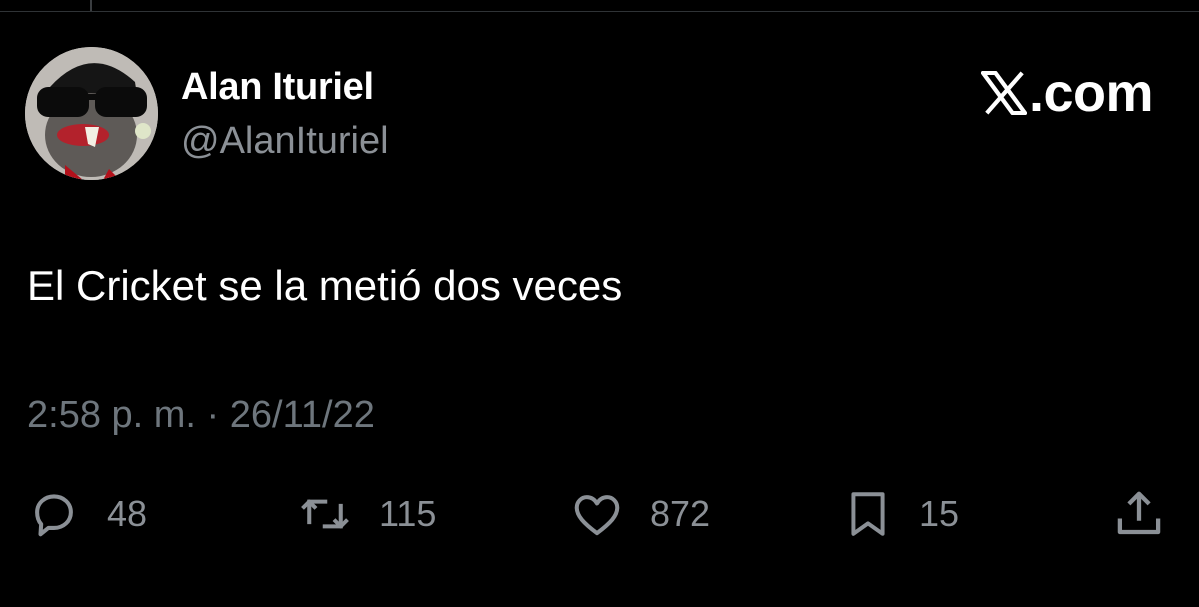 The width and height of the screenshot is (1199, 607). What do you see at coordinates (868, 514) in the screenshot?
I see `bookmark-icon` at bounding box center [868, 514].